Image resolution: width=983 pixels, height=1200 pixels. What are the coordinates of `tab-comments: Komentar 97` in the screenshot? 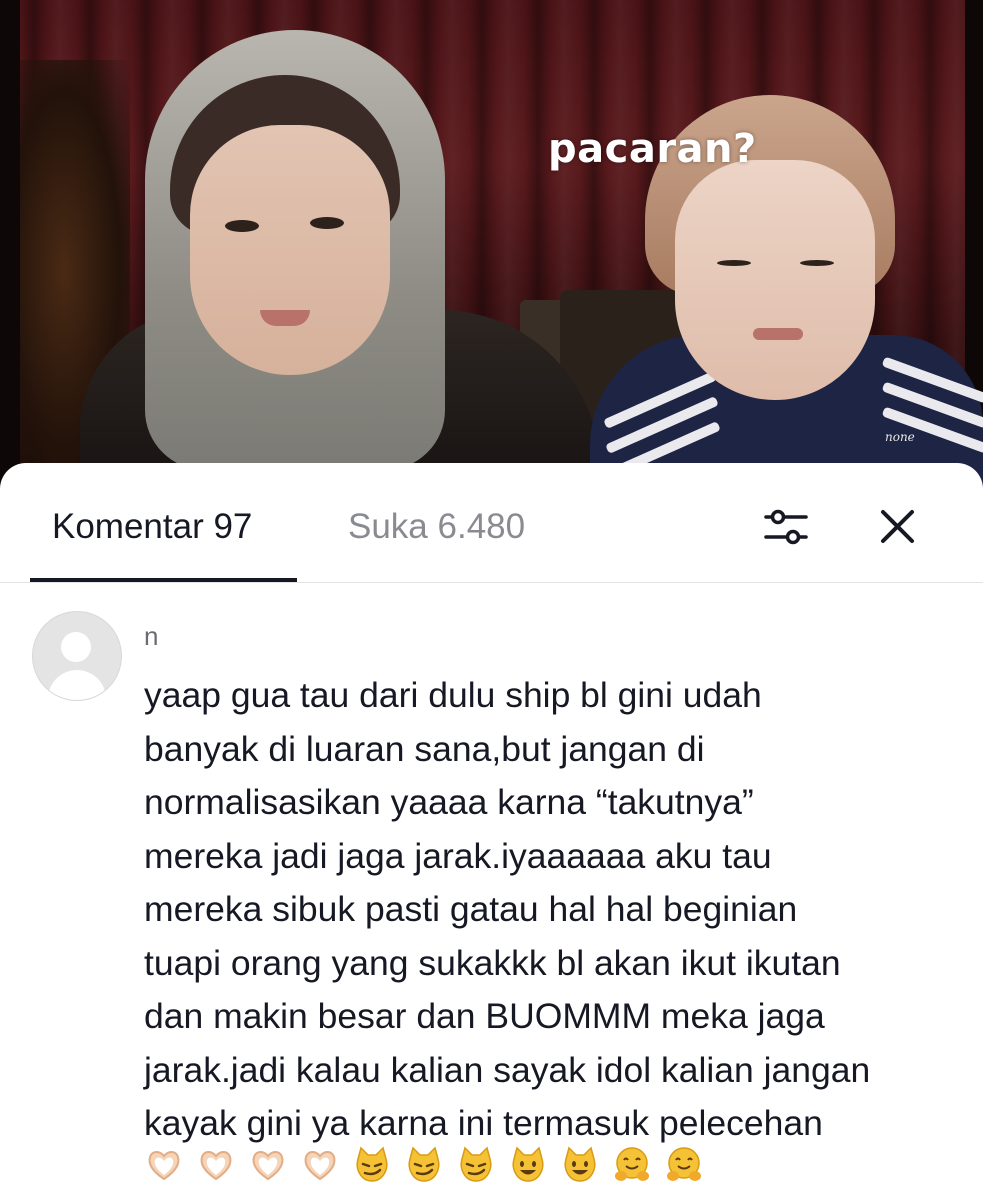 It's located at (152, 527).